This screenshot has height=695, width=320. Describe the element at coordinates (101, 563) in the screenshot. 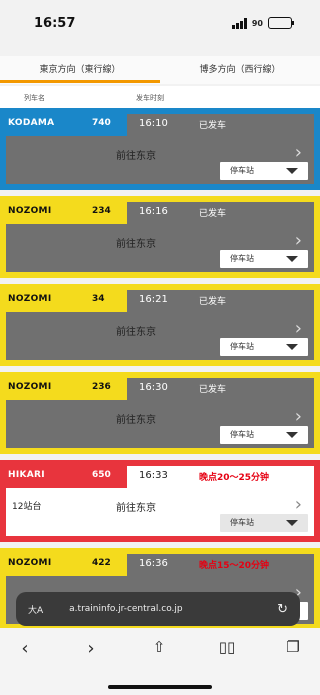

I see `train-number: 422` at that location.